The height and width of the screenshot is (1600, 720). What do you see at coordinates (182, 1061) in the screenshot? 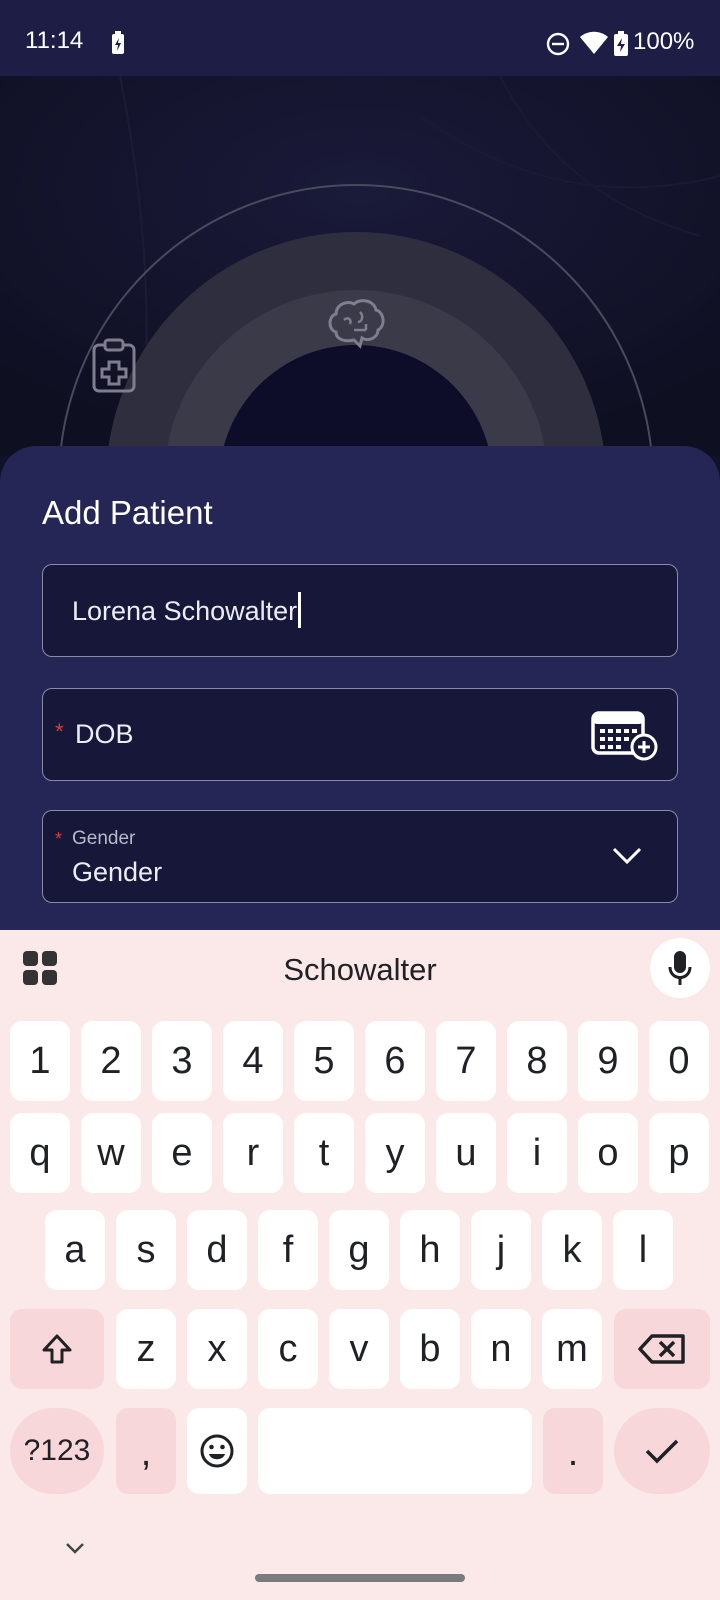
I see `key-3: 3` at bounding box center [182, 1061].